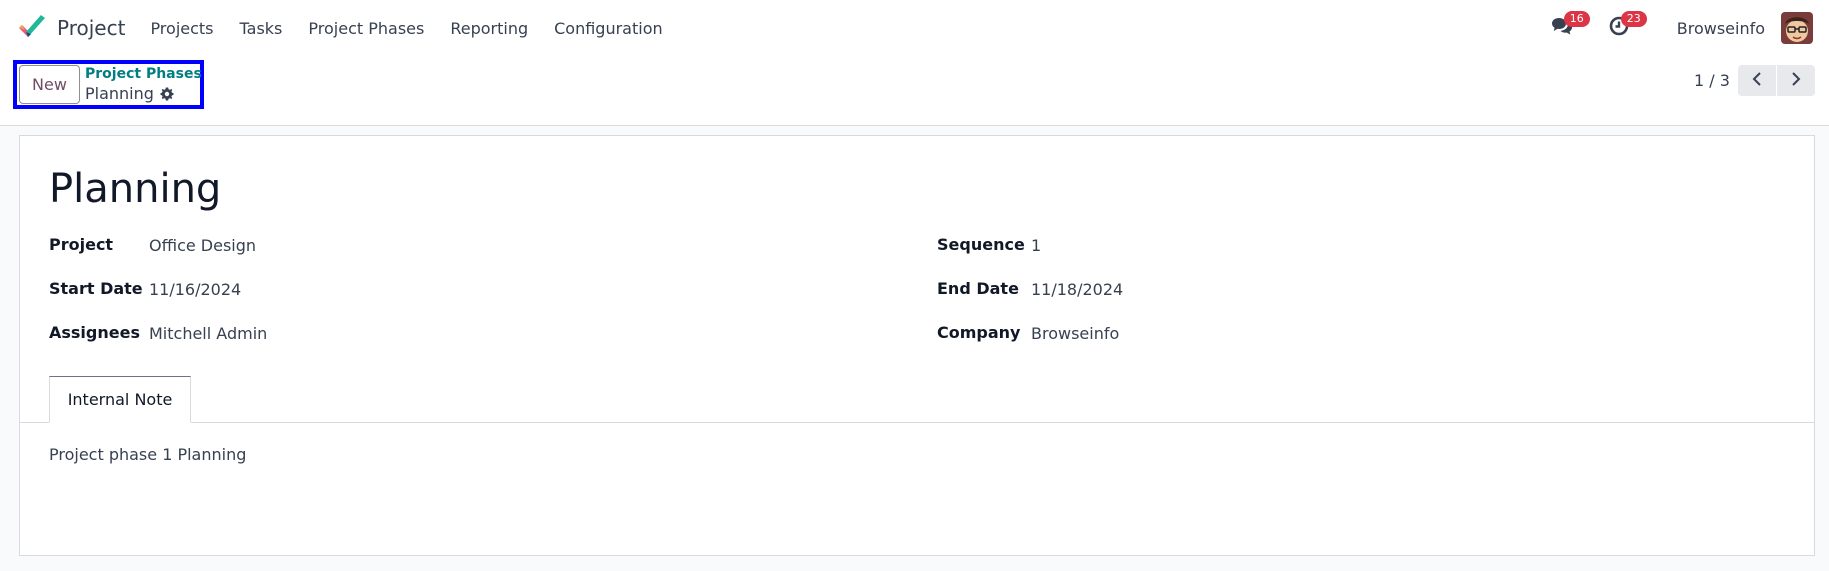 The image size is (1829, 571). I want to click on app-brand: Project, so click(71, 28).